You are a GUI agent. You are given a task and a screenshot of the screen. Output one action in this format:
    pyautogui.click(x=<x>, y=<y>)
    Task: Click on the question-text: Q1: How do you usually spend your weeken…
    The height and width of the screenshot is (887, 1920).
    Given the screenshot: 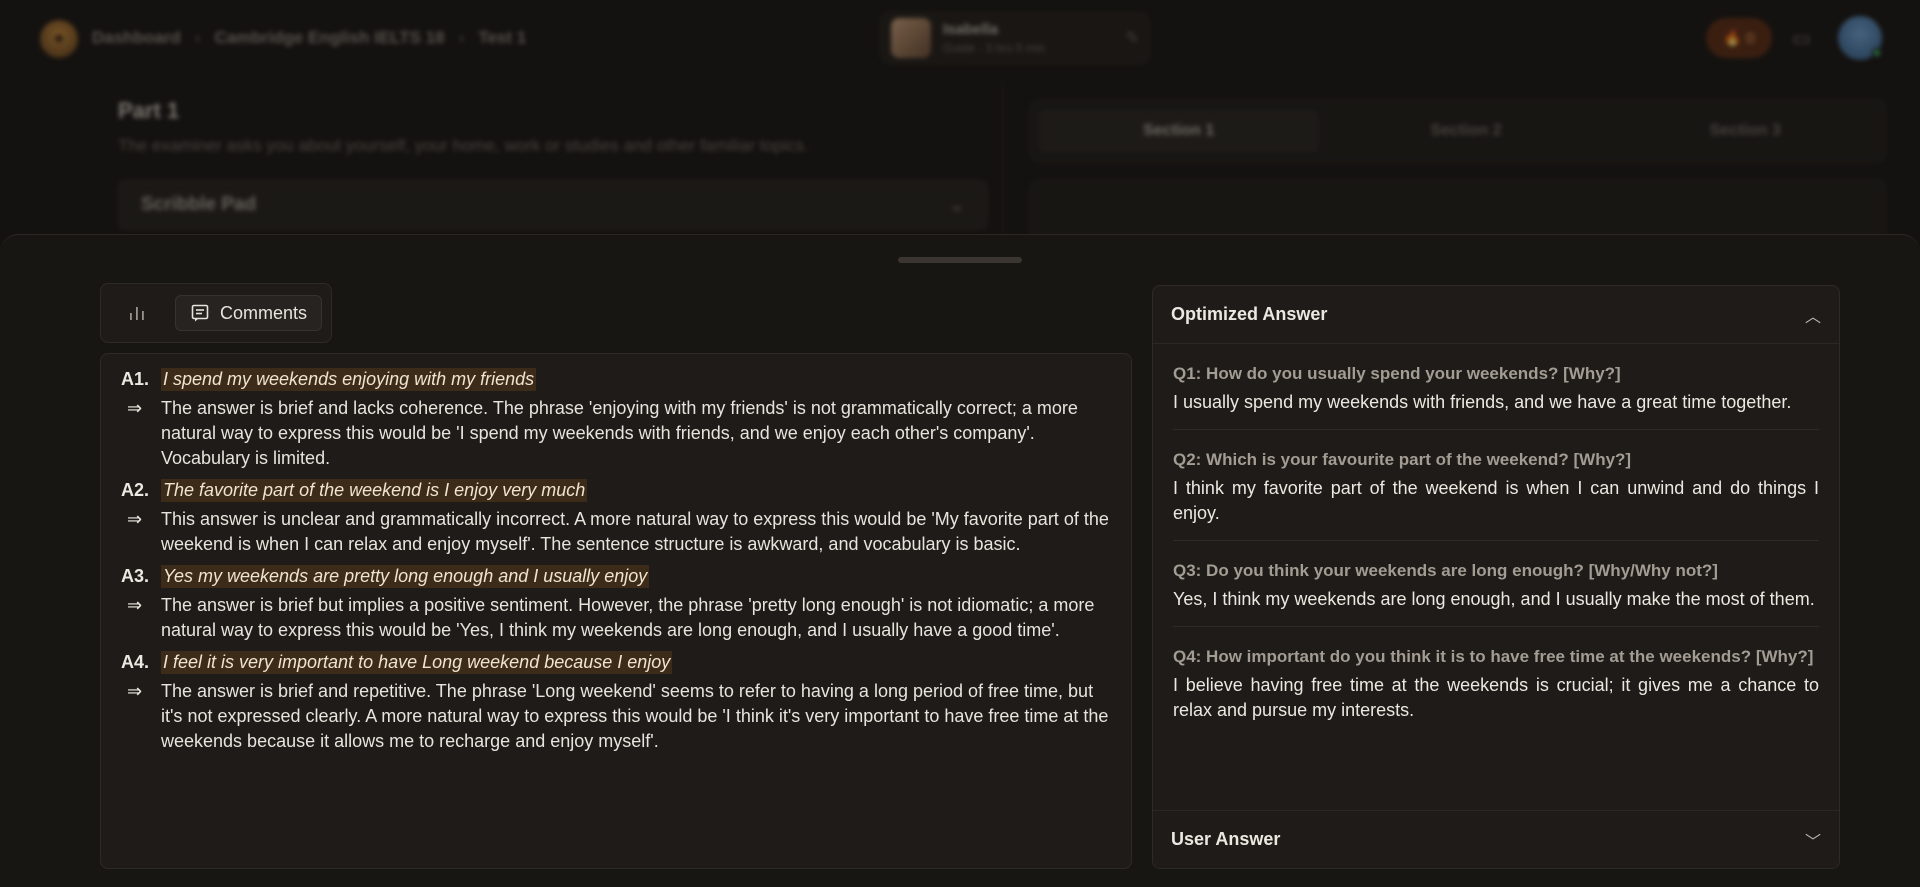 What is the action you would take?
    pyautogui.click(x=1397, y=373)
    